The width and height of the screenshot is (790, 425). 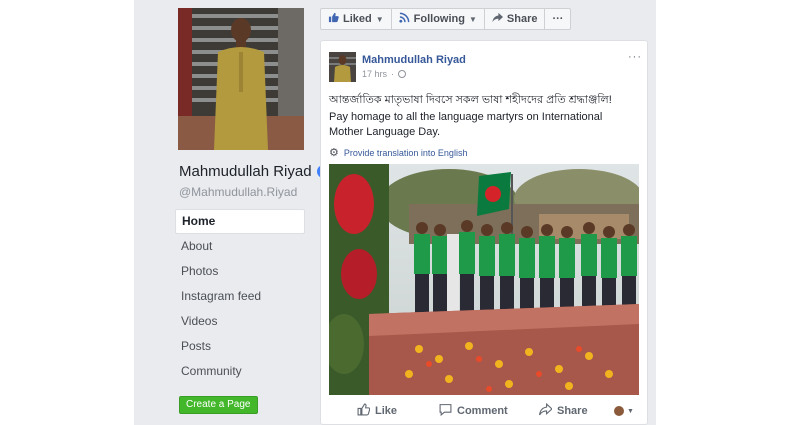 I want to click on post-actions: Like Comment Share ▼, so click(x=484, y=411).